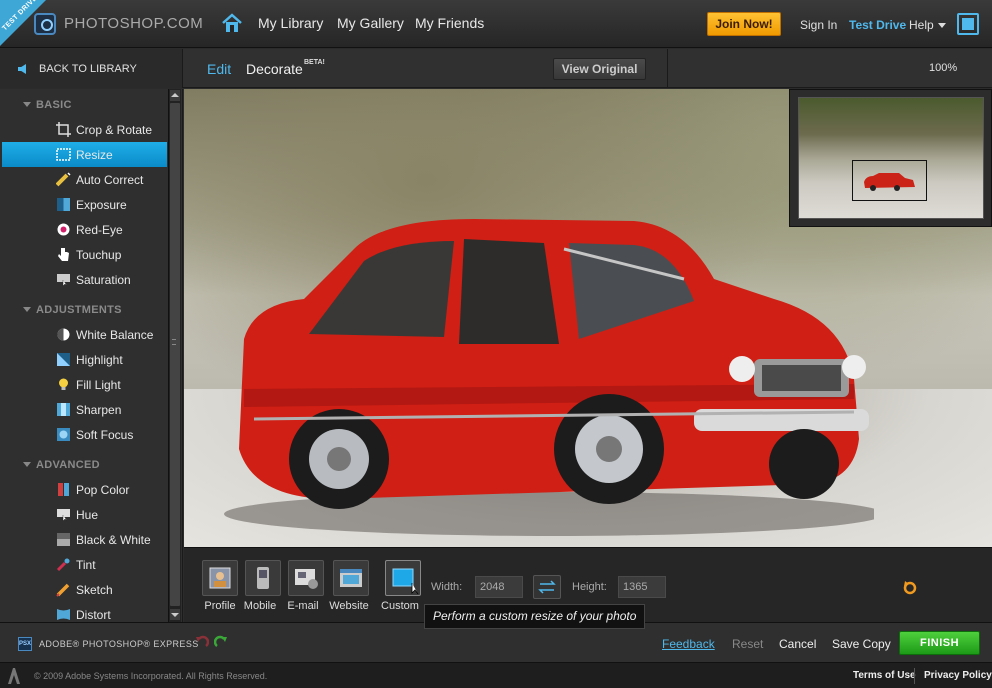  What do you see at coordinates (83, 104) in the screenshot?
I see `section-basic: BASIC` at bounding box center [83, 104].